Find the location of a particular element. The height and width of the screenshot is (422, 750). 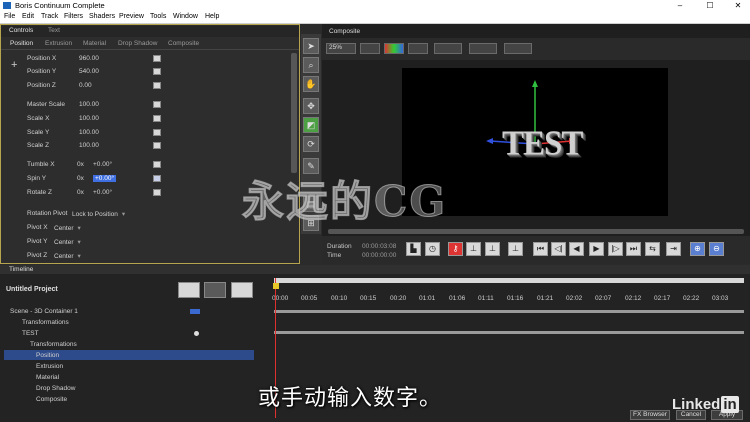

tab-controls: Controls is located at coordinates (21, 30).